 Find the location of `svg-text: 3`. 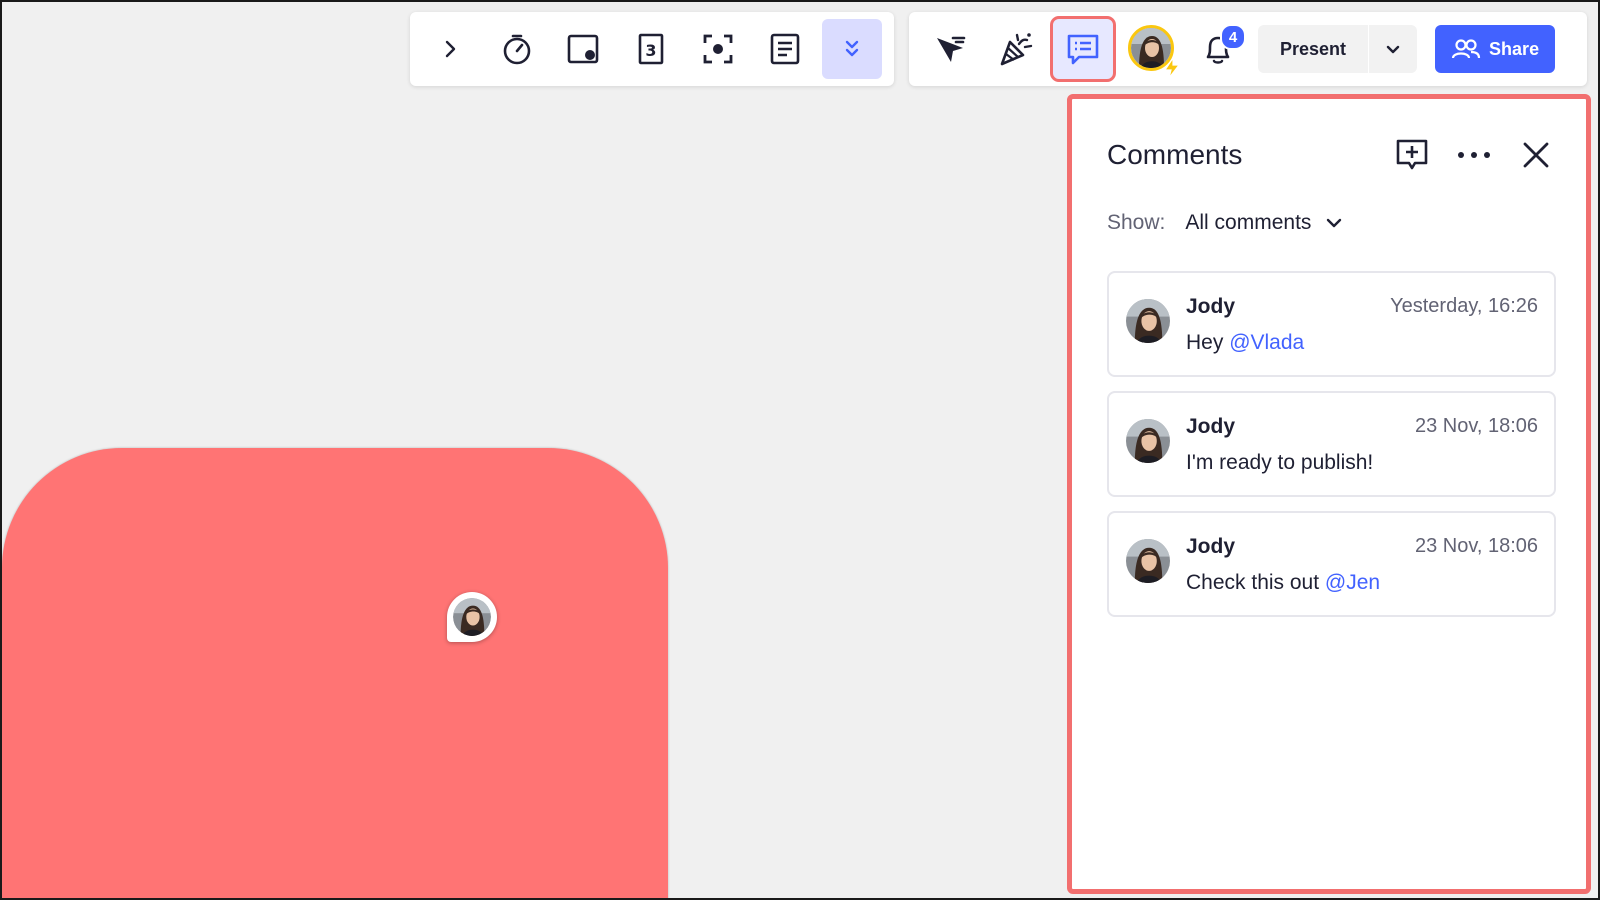

svg-text: 3 is located at coordinates (650, 50).